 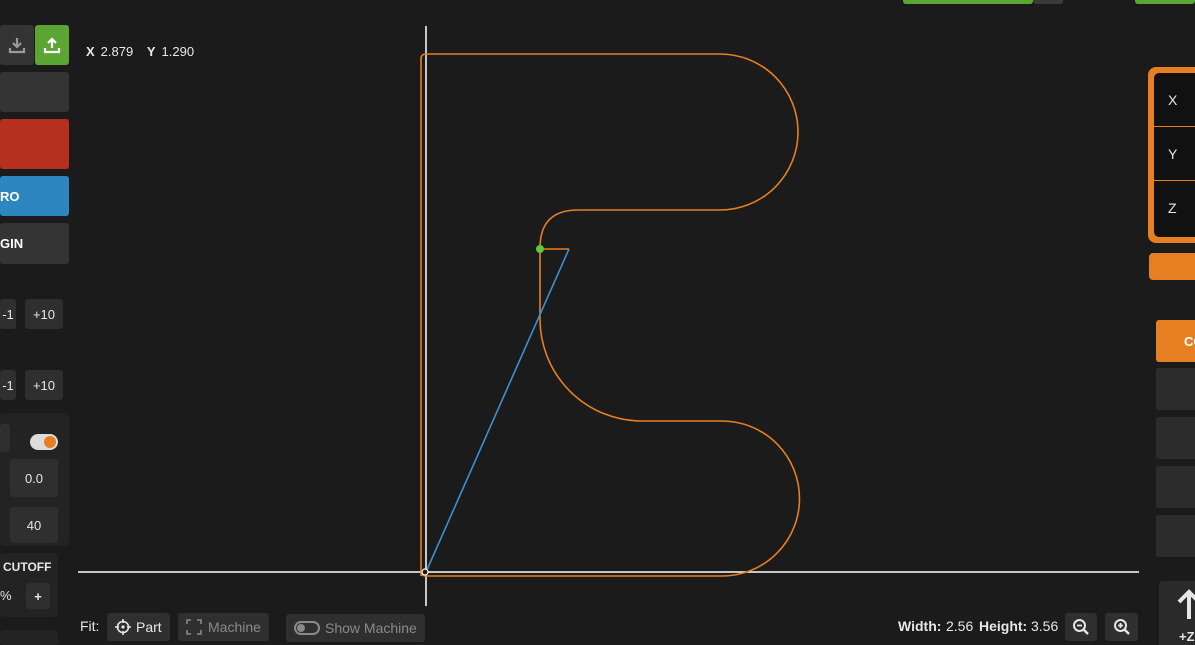 What do you see at coordinates (371, 628) in the screenshot?
I see `show-machine-label: Show Machine` at bounding box center [371, 628].